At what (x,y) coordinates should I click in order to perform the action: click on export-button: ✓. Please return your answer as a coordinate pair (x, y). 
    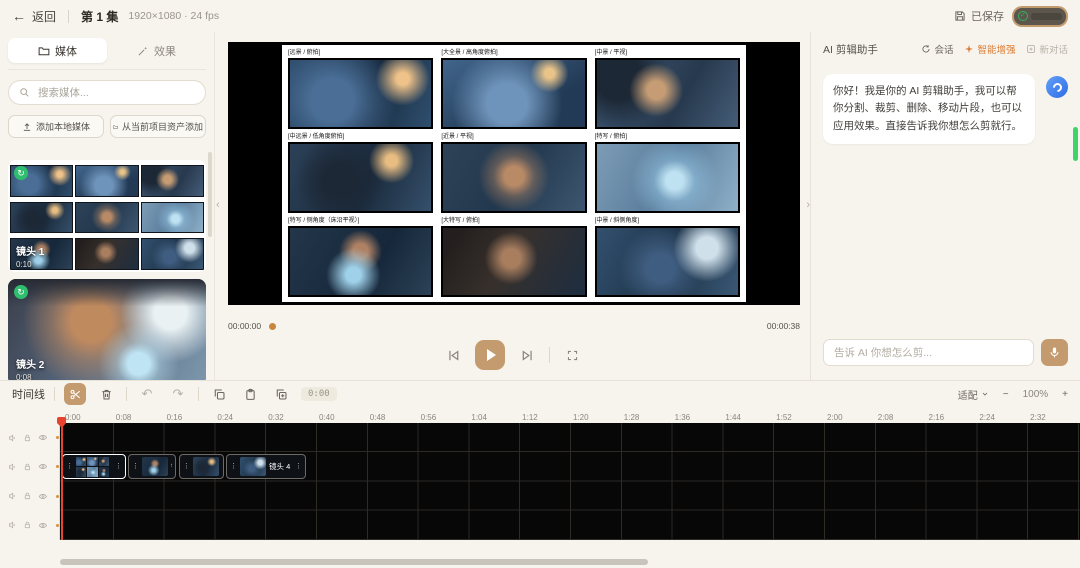
    Looking at the image, I should click on (1040, 16).